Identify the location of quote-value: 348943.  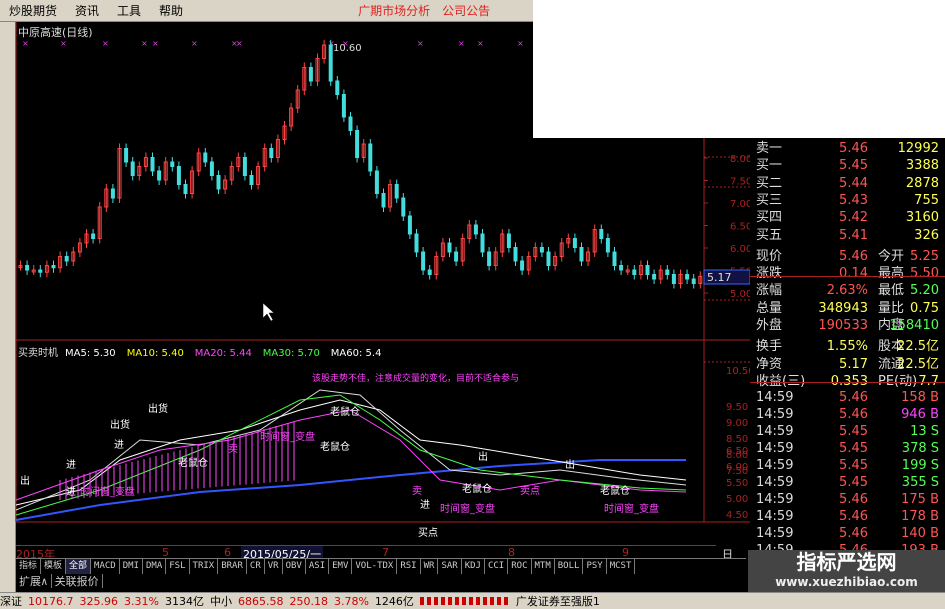
(843, 308).